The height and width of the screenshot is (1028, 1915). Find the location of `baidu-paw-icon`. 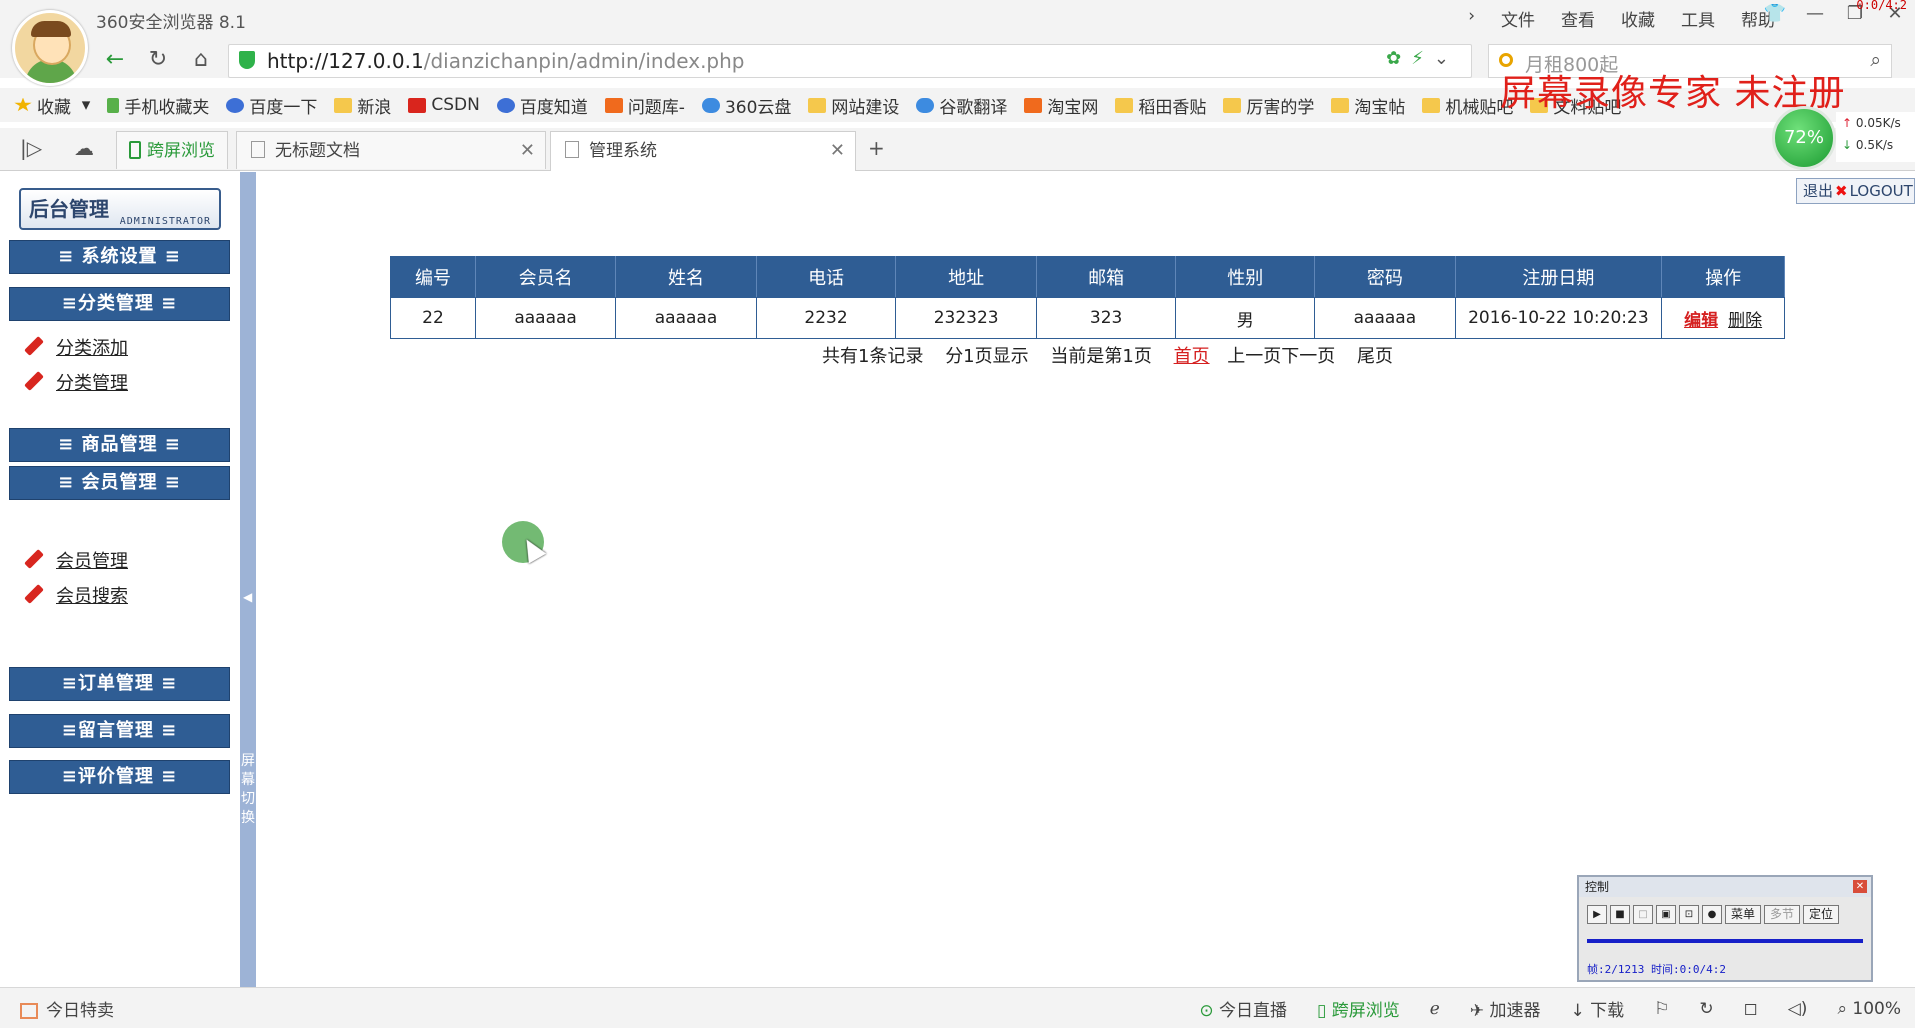

baidu-paw-icon is located at coordinates (505, 105).